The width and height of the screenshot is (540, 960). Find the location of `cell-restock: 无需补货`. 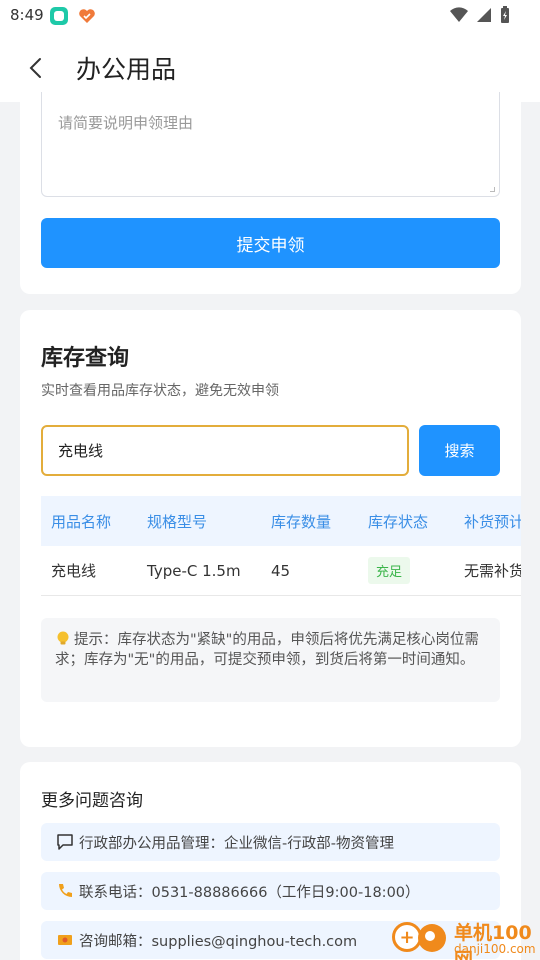

cell-restock: 无需补货 is located at coordinates (492, 571).